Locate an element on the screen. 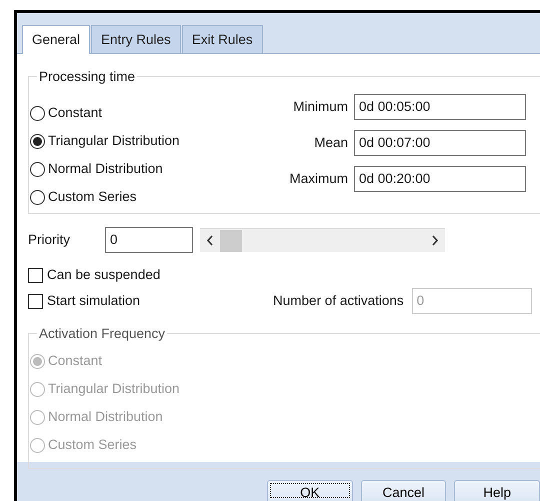  priority-label: Priority is located at coordinates (50, 239).